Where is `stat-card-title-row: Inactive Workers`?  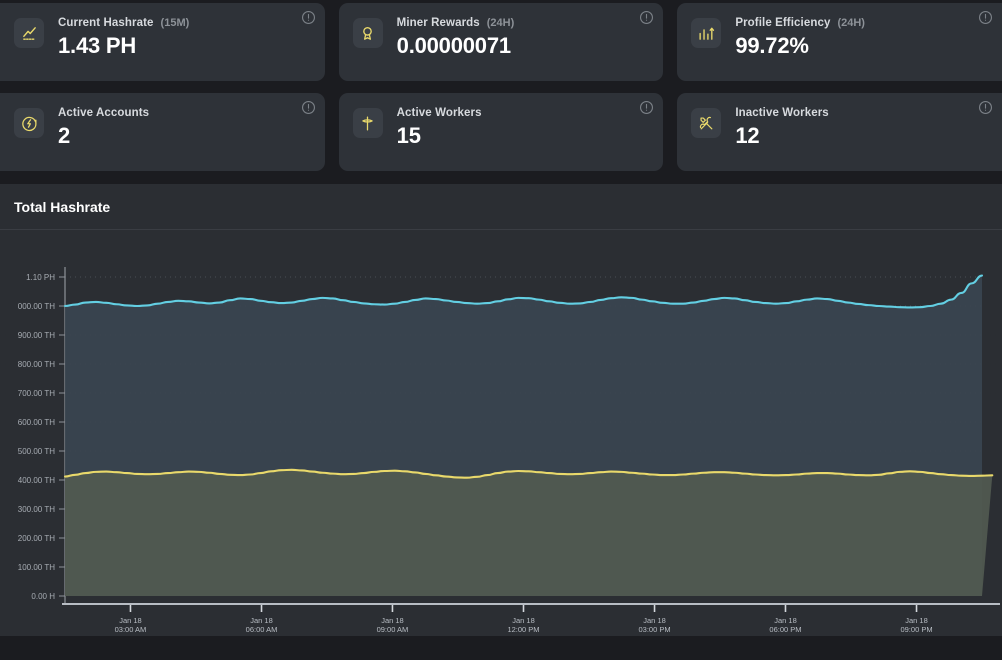
stat-card-title-row: Inactive Workers is located at coordinates (785, 113).